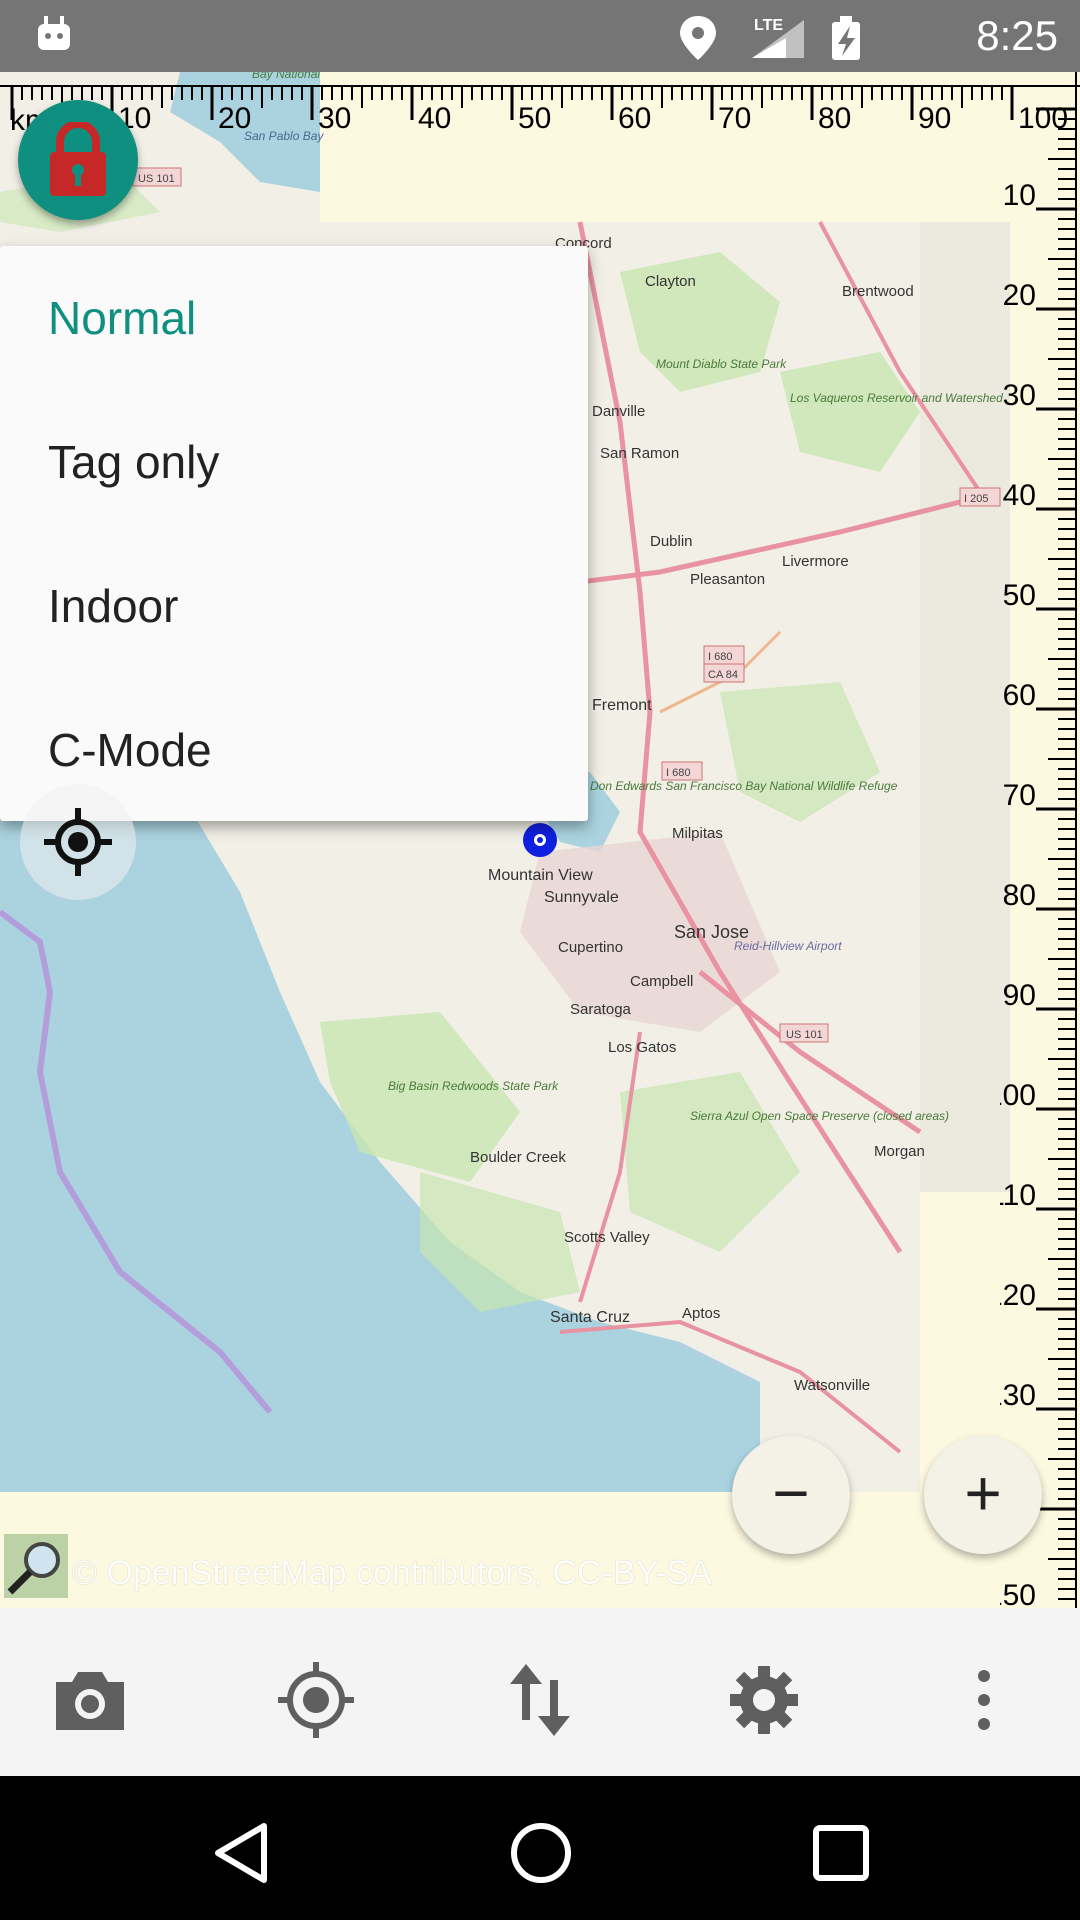 This screenshot has width=1080, height=1920. I want to click on place-label: Scotts Valley, so click(607, 1237).